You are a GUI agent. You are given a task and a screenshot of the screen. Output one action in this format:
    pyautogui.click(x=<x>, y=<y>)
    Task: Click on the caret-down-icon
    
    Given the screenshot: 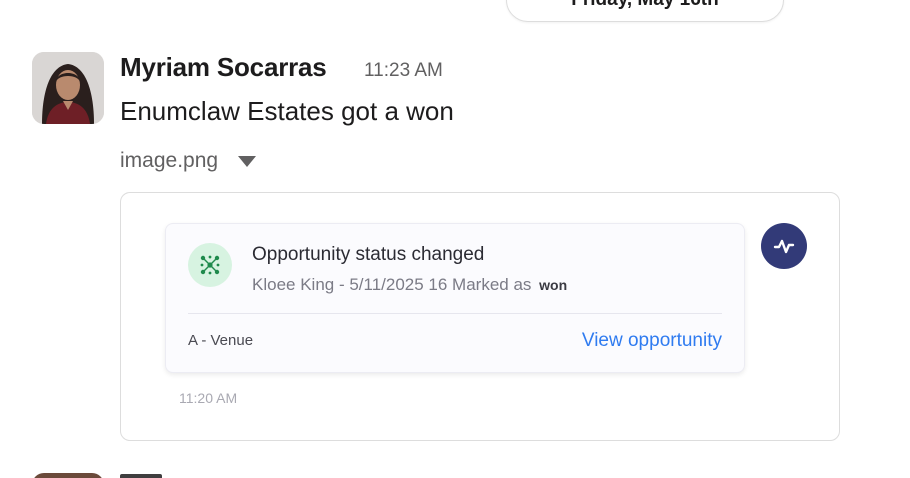 What is the action you would take?
    pyautogui.click(x=247, y=161)
    